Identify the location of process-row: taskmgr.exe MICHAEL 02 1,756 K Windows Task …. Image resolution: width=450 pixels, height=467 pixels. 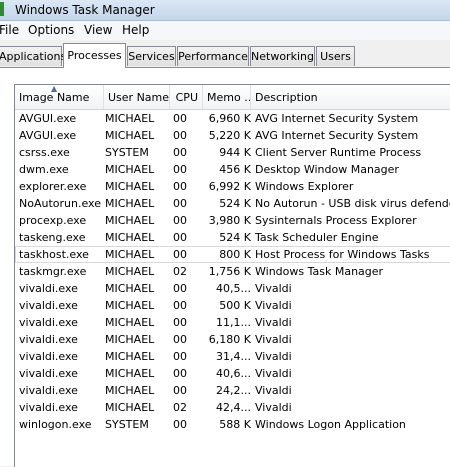
(232, 271).